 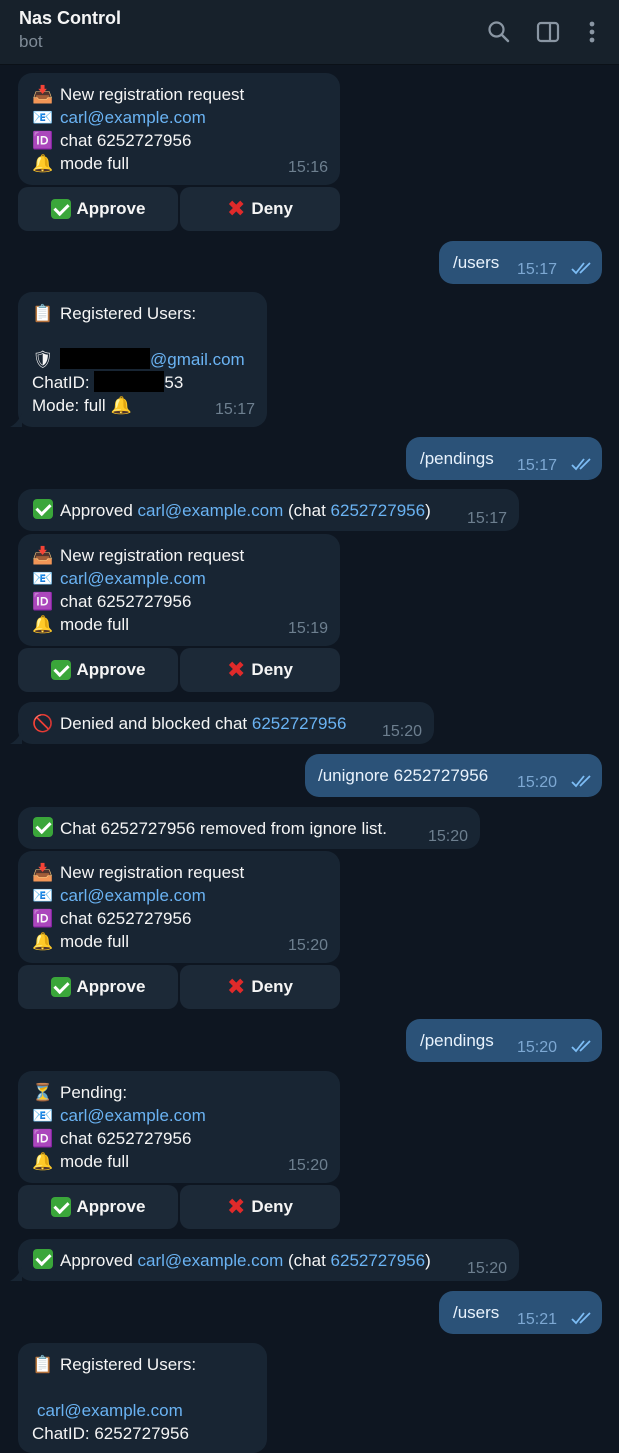 What do you see at coordinates (428, 510) in the screenshot?
I see `paren-close: )` at bounding box center [428, 510].